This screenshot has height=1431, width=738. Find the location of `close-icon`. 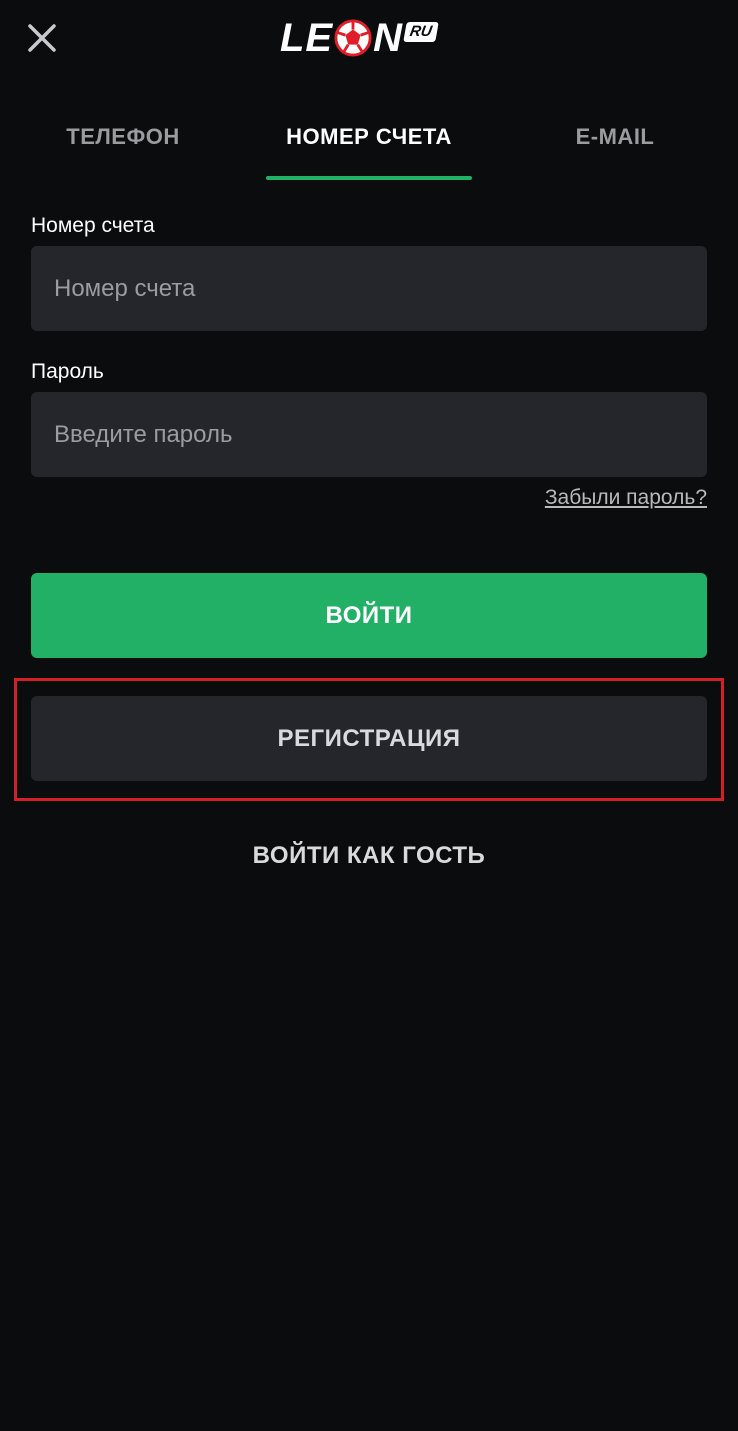

close-icon is located at coordinates (42, 38).